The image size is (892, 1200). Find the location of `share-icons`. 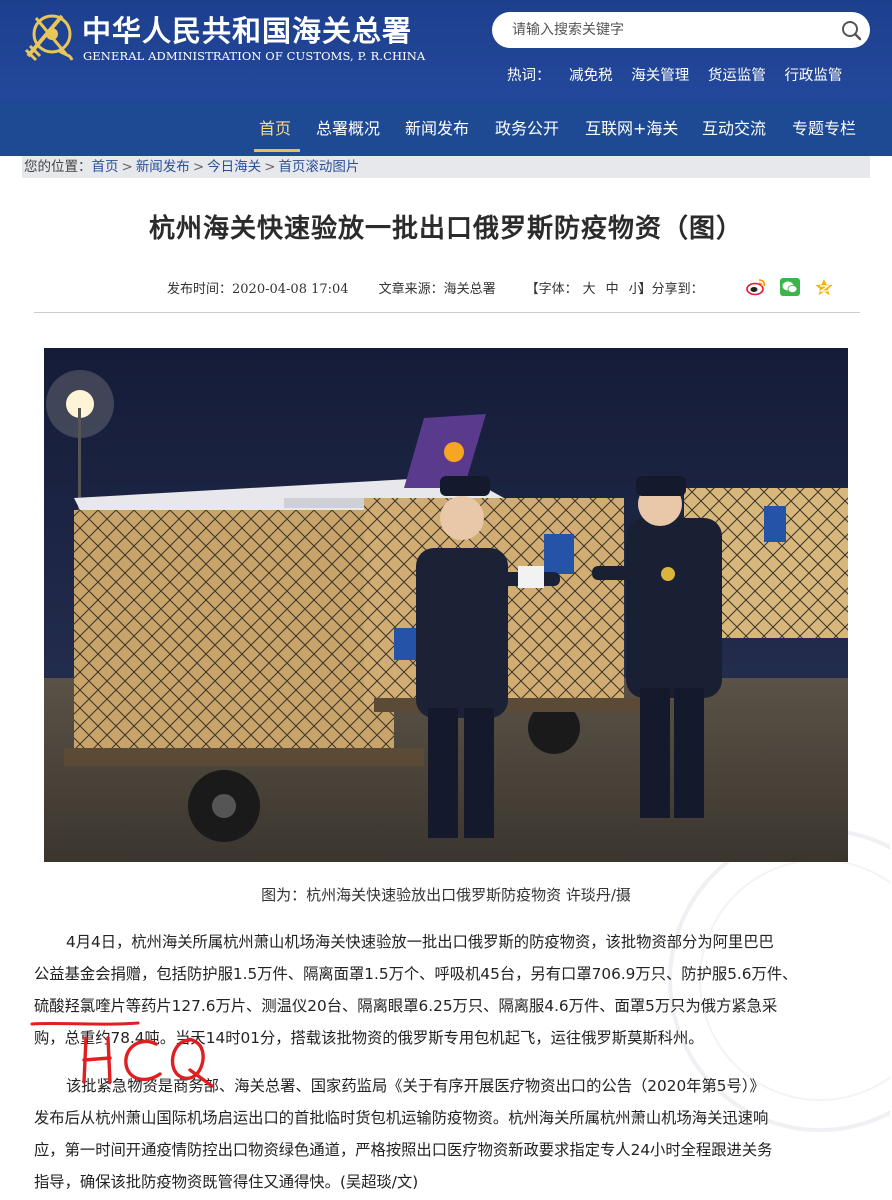

share-icons is located at coordinates (794, 286).